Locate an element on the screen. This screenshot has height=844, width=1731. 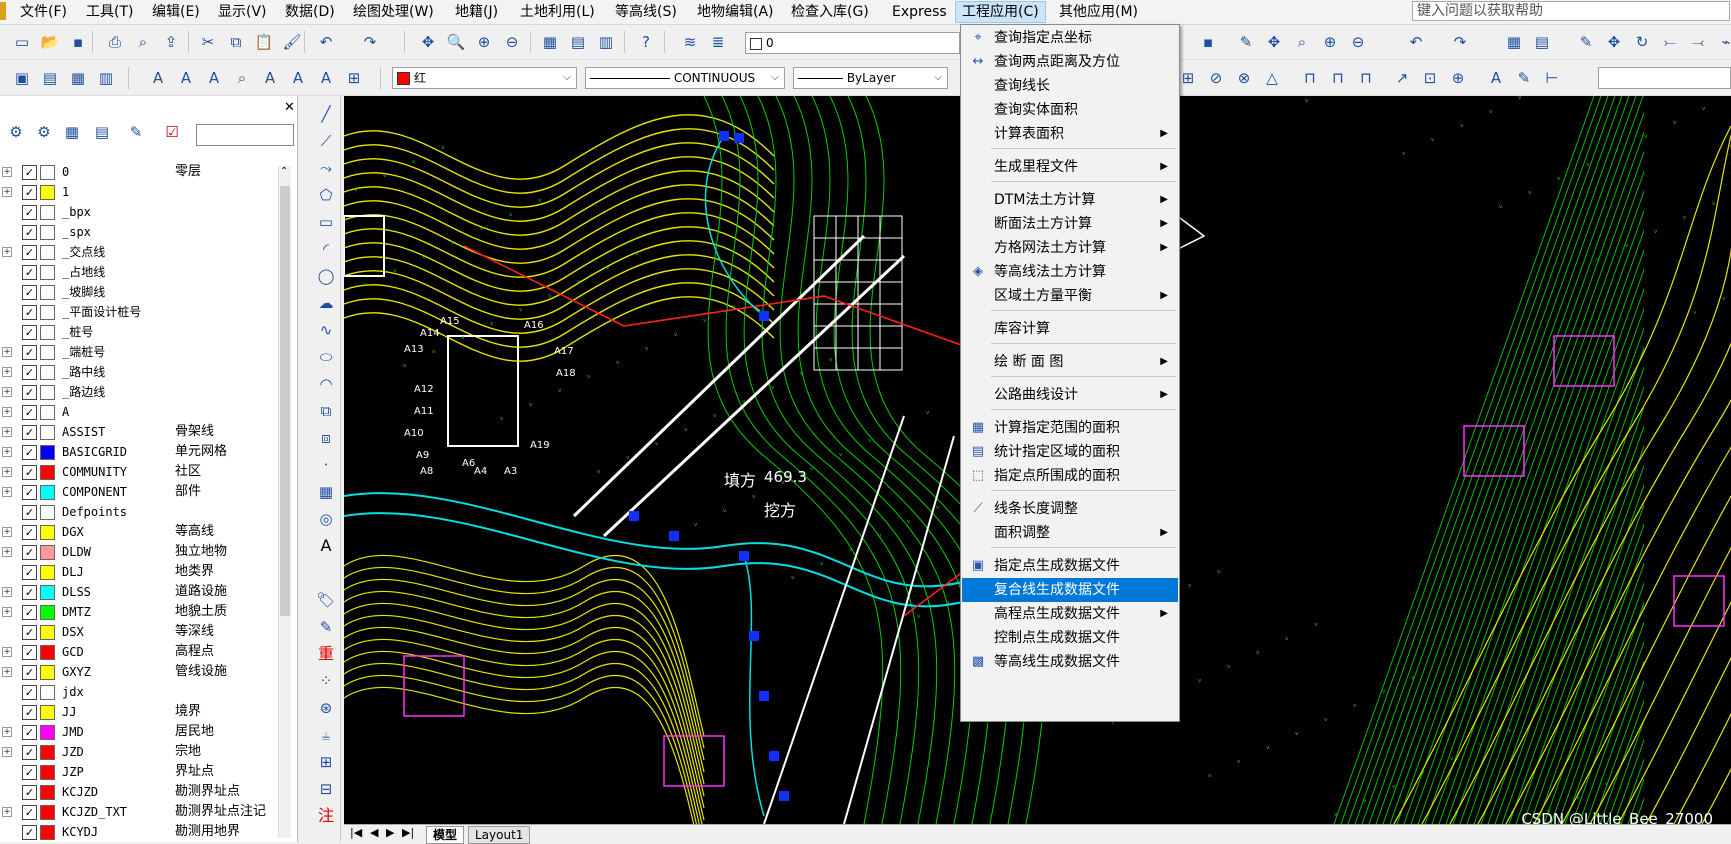
publish-icon: ⇪ is located at coordinates (171, 42).